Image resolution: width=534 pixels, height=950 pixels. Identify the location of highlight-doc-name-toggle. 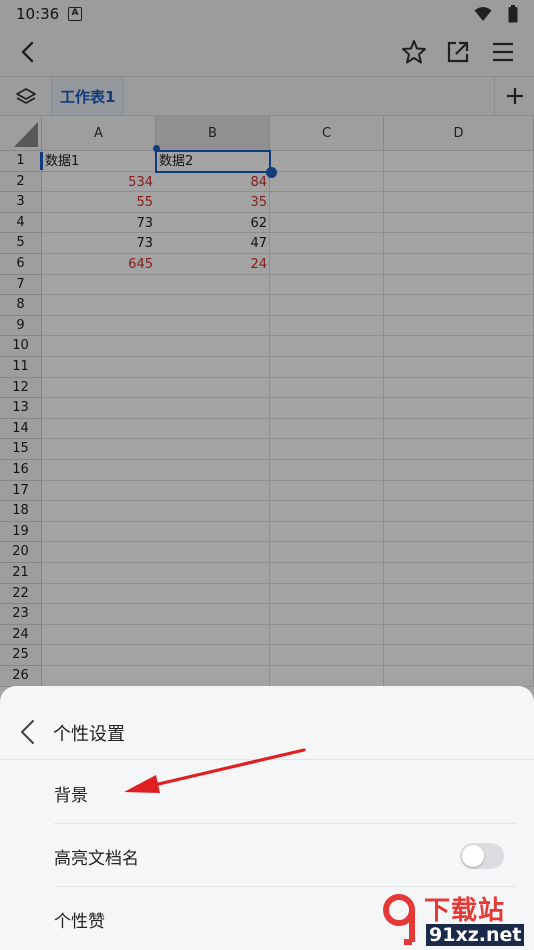
(482, 856).